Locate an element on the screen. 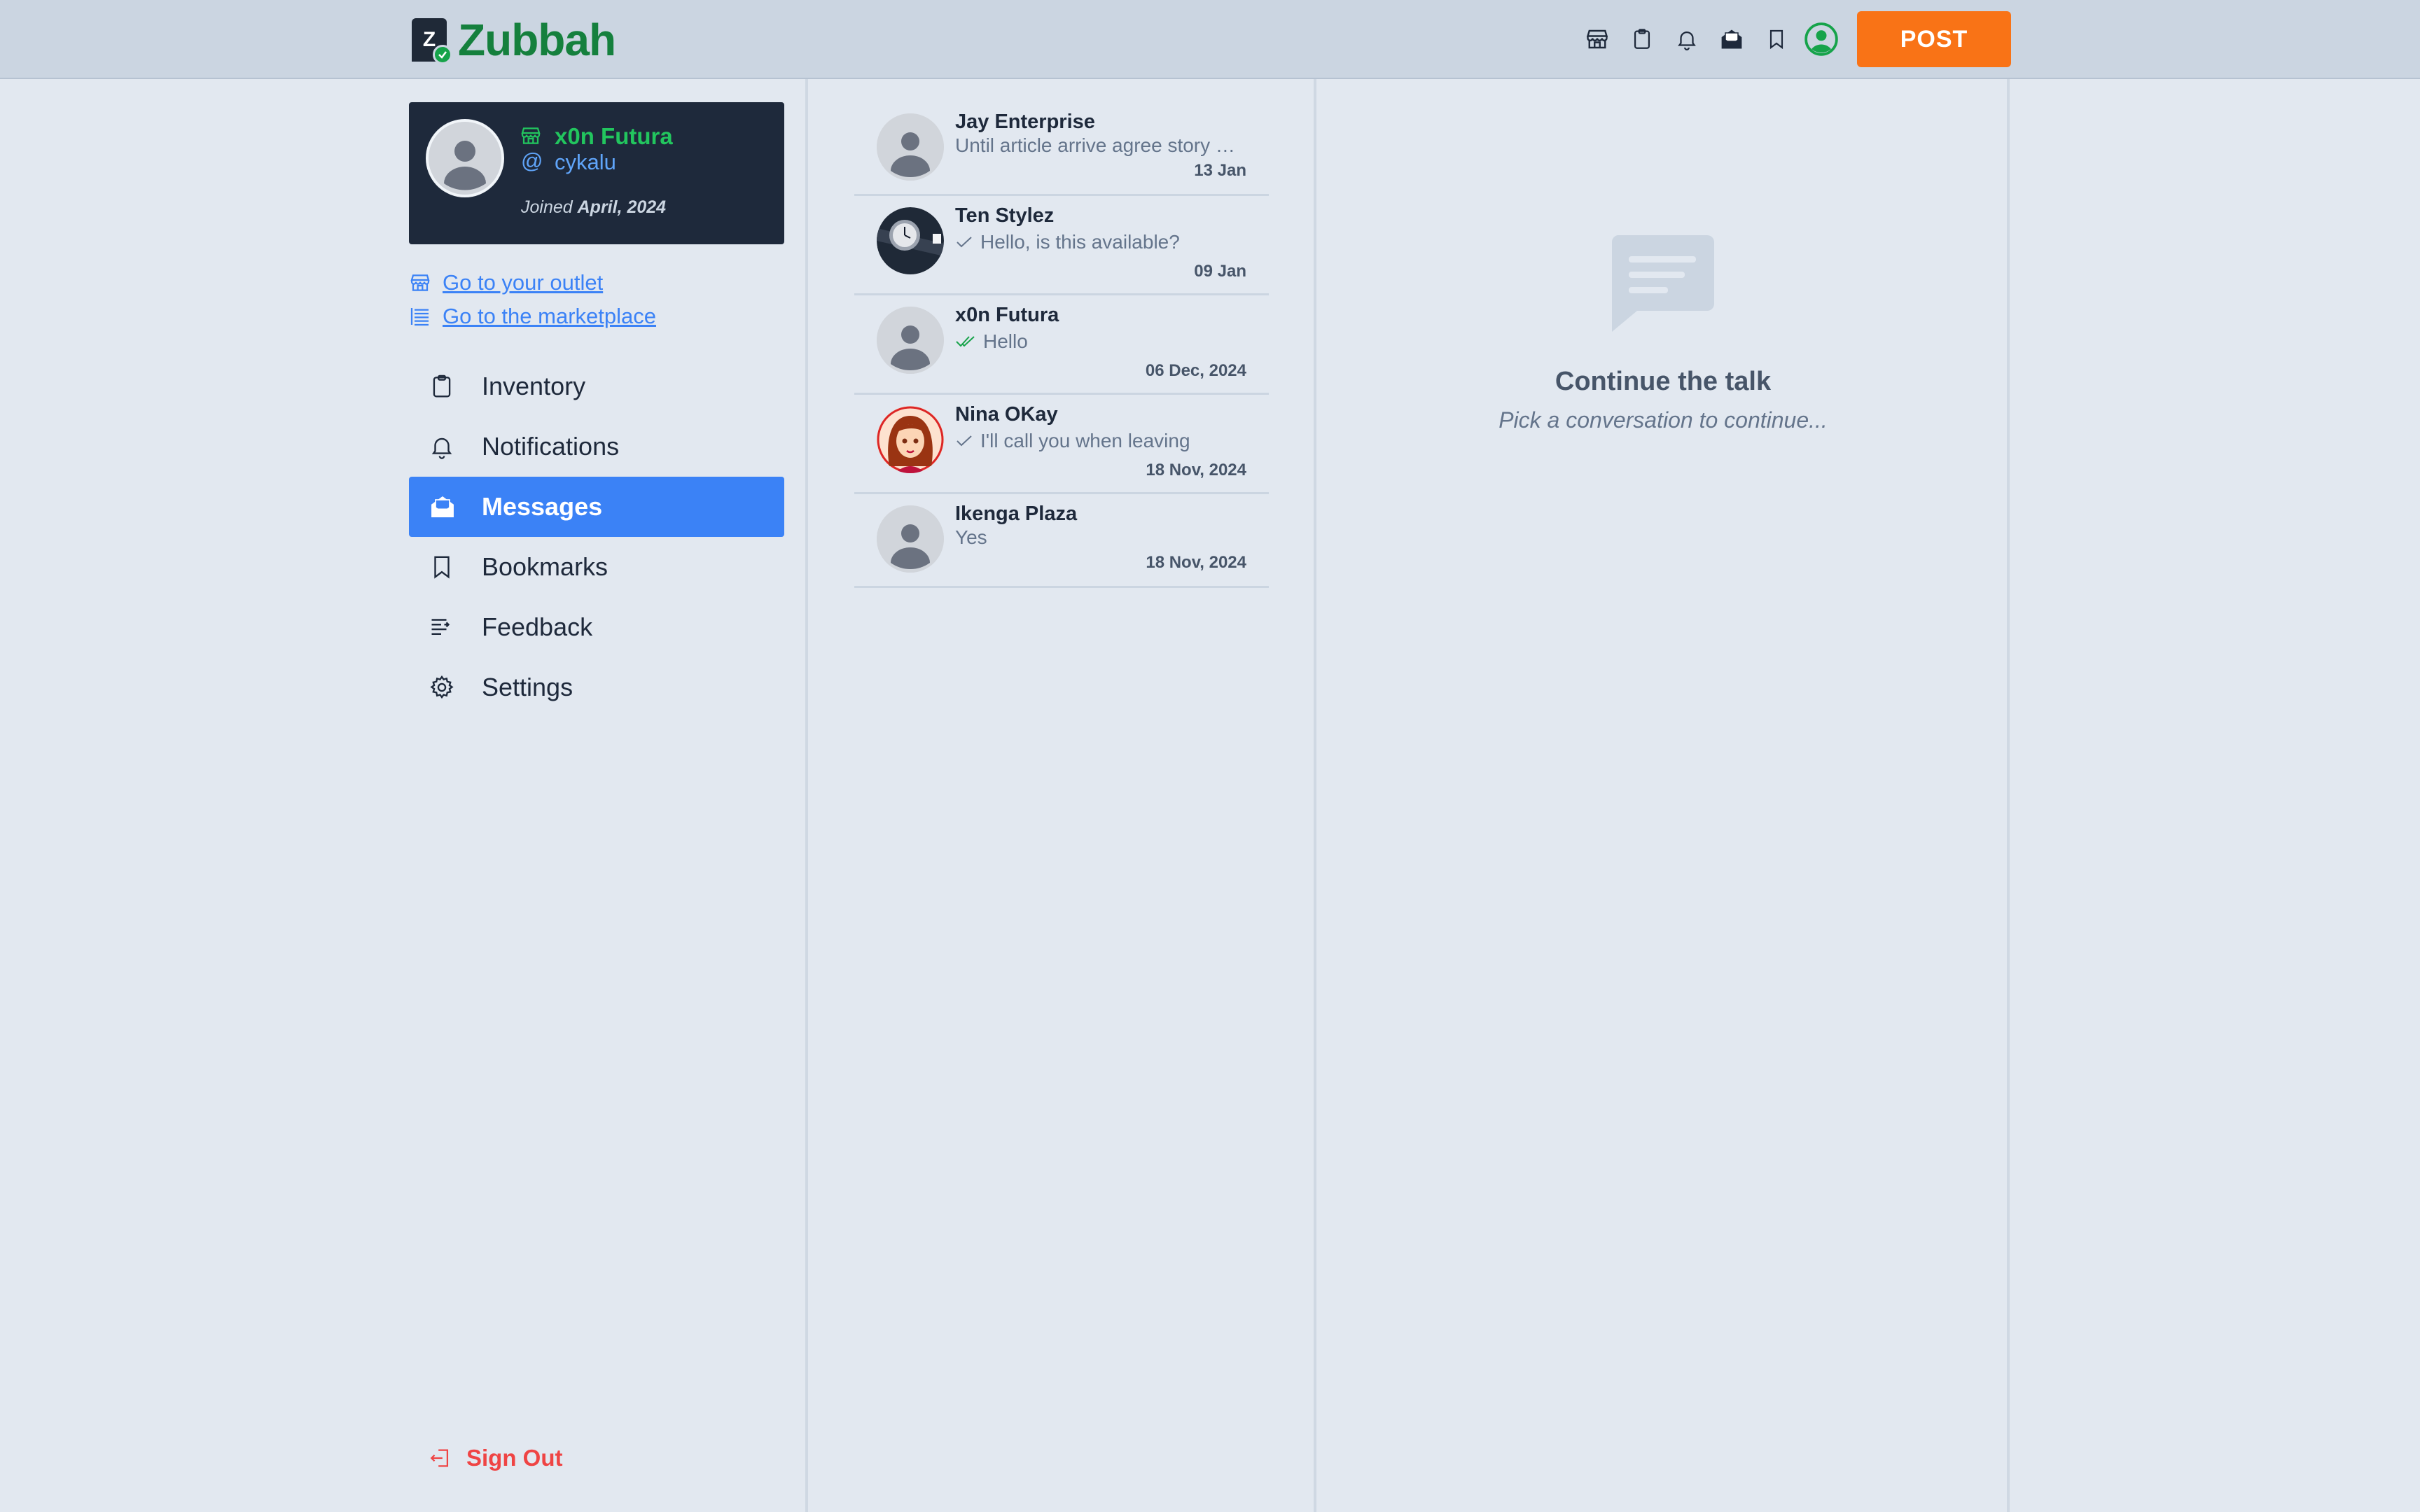  gear-icon is located at coordinates (450, 687).